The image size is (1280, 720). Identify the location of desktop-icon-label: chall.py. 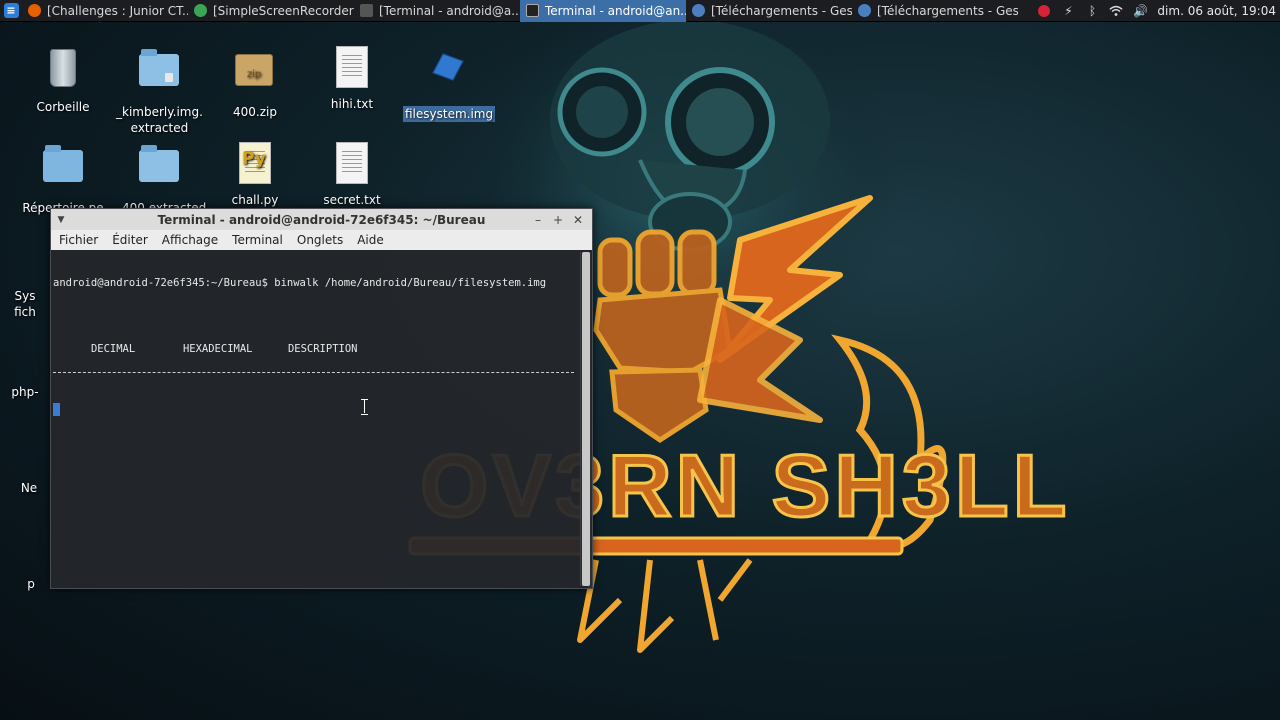
(255, 200).